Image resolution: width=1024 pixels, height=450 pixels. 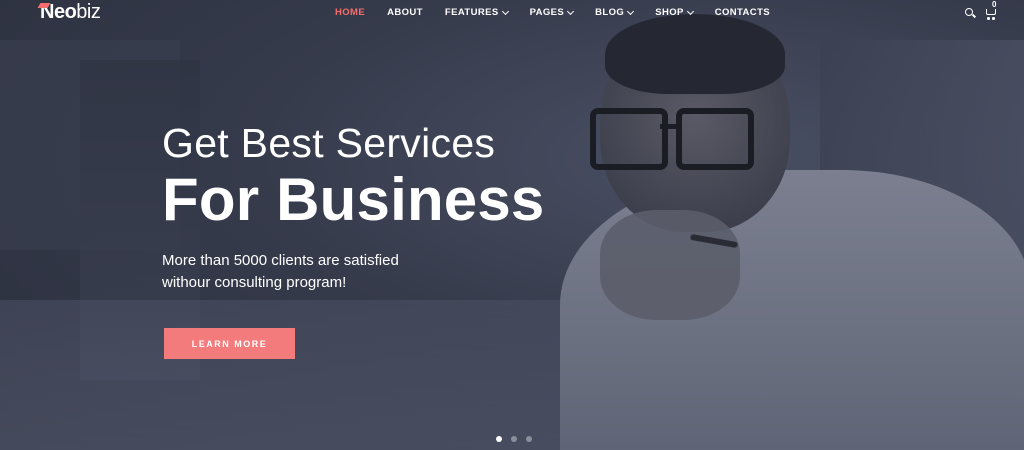 I want to click on nav-item-contacts: CONTACTS, so click(x=742, y=12).